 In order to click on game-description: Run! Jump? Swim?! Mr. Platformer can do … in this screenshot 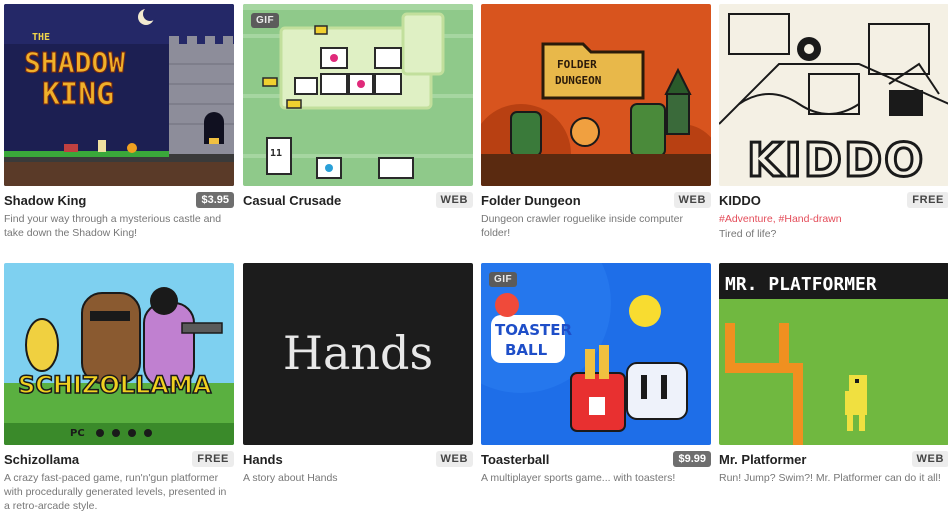, I will do `click(830, 478)`.